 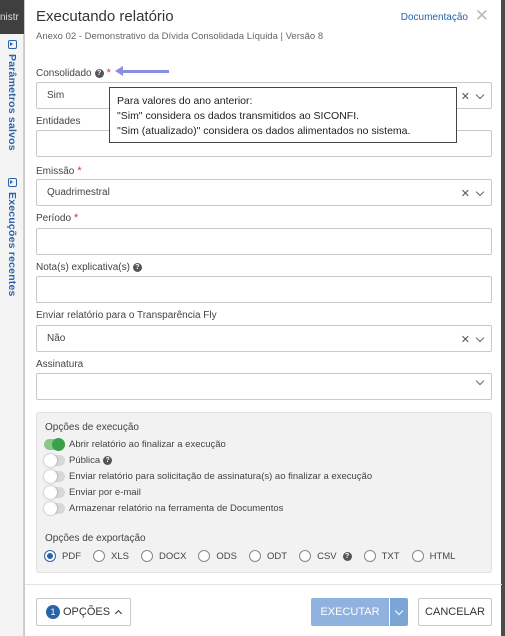 I want to click on arrow-icon, so click(x=142, y=71).